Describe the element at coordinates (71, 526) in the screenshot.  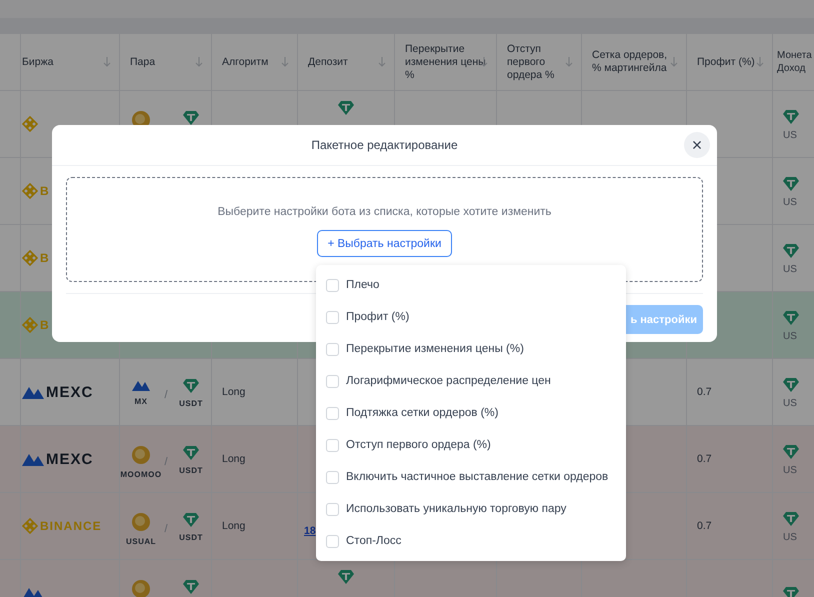
I see `exchange-logo-text: BINANCE` at that location.